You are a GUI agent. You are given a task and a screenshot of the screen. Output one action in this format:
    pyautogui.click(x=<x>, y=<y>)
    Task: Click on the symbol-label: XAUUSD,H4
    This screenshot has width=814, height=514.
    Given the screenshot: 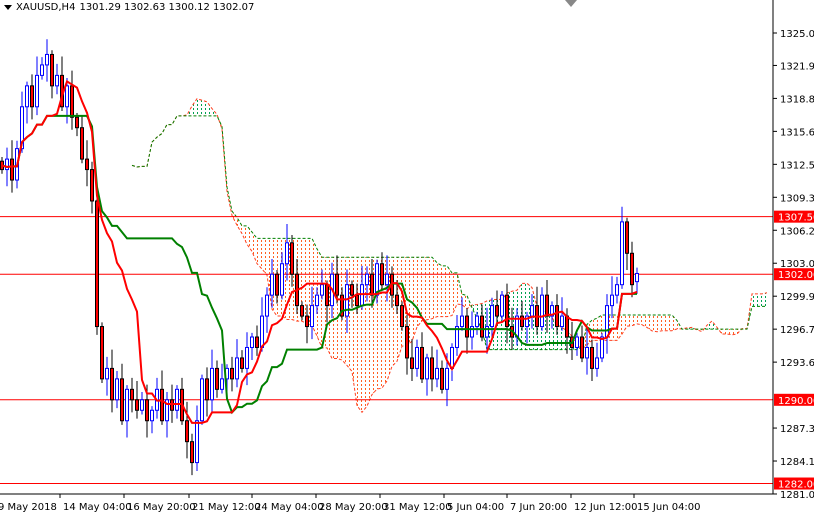 What is the action you would take?
    pyautogui.click(x=46, y=7)
    